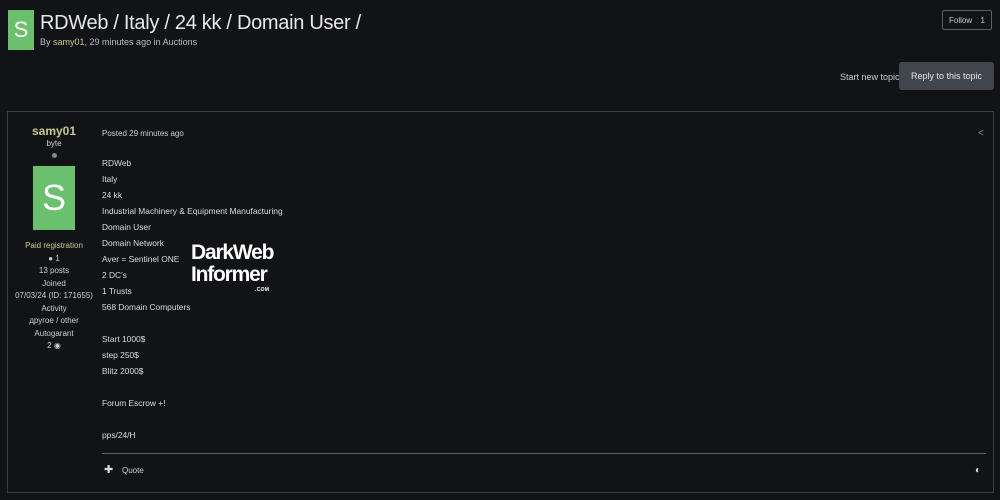 The width and height of the screenshot is (1000, 500). Describe the element at coordinates (123, 371) in the screenshot. I see `content-line: Blitz 2000$` at that location.